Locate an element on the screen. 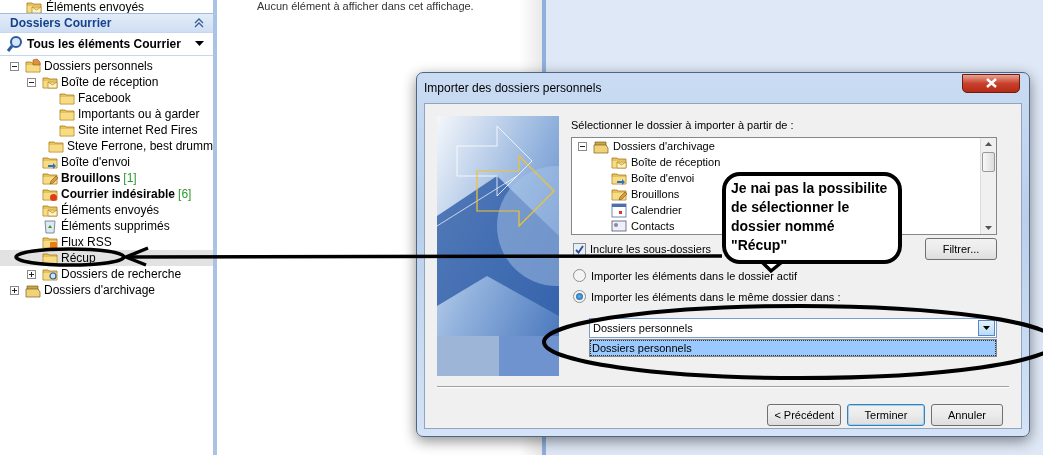 This screenshot has width=1043, height=455. checkbox-label: Inclure les sous-dossiers is located at coordinates (651, 249).